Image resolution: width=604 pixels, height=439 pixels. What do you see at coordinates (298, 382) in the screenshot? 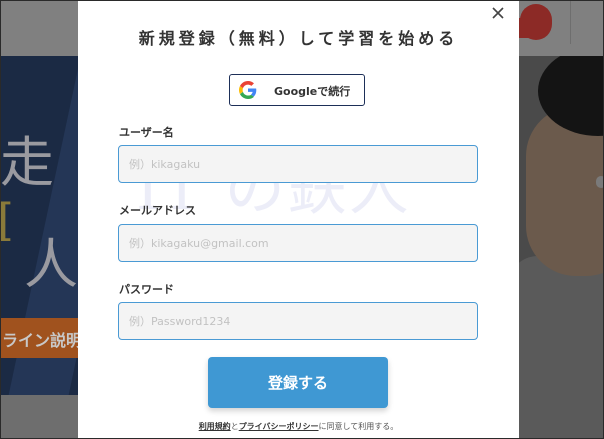
I see `register-button: 登録する` at bounding box center [298, 382].